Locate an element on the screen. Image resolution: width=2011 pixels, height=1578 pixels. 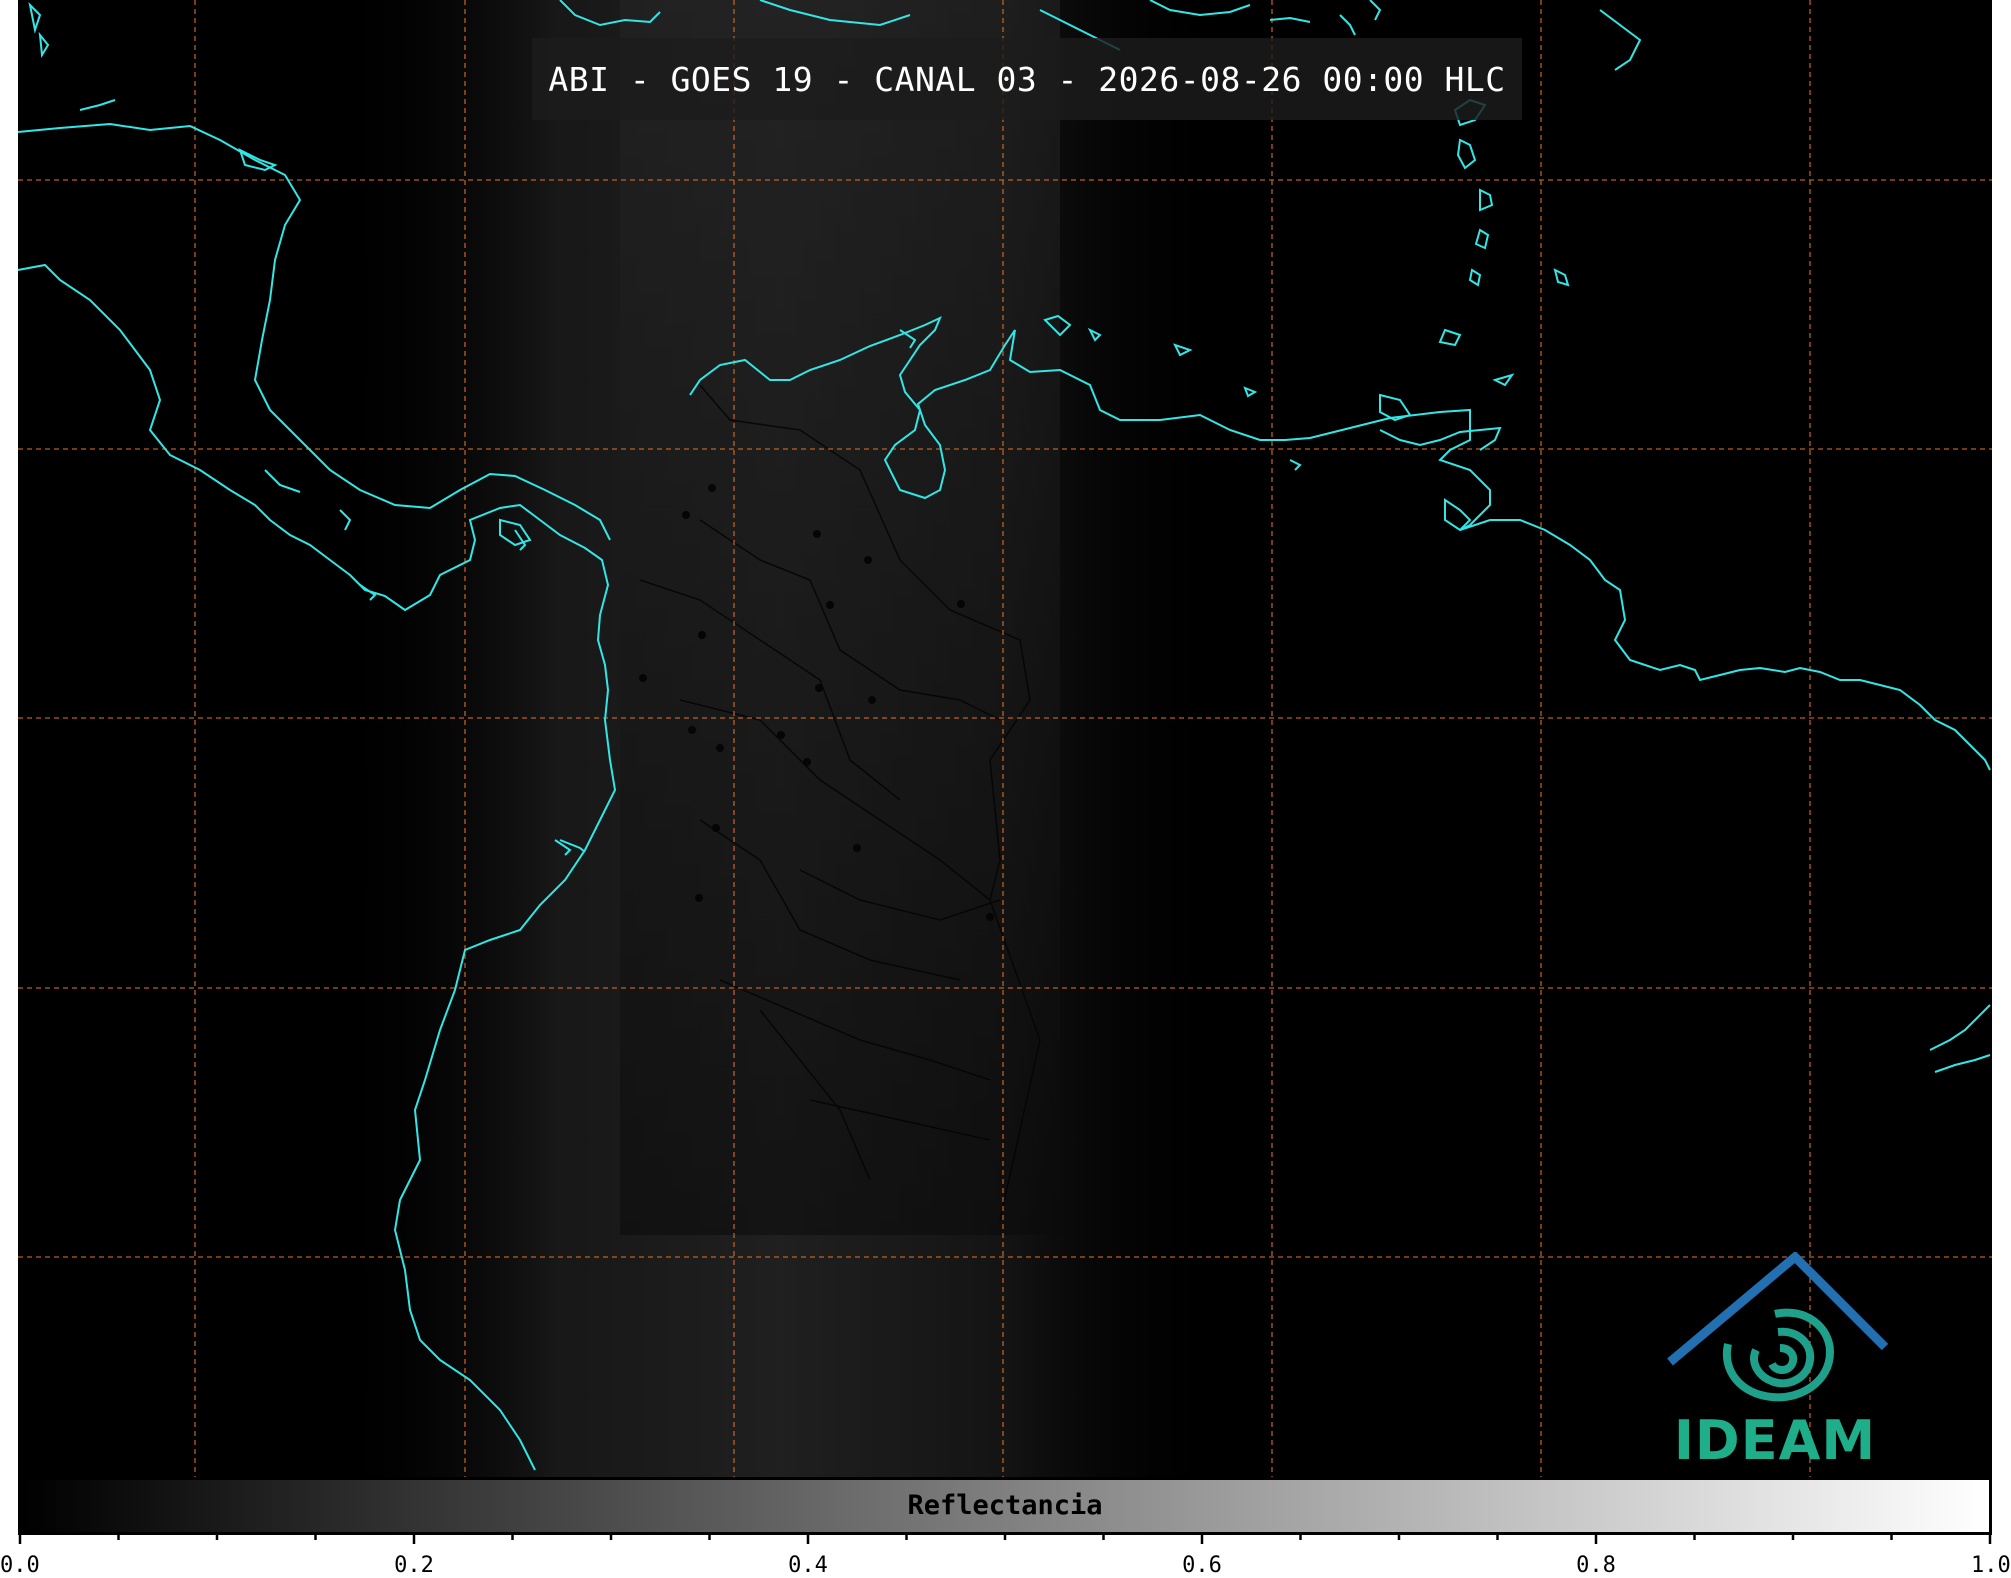
colorbar: Reflectancia is located at coordinates (1005, 1506).